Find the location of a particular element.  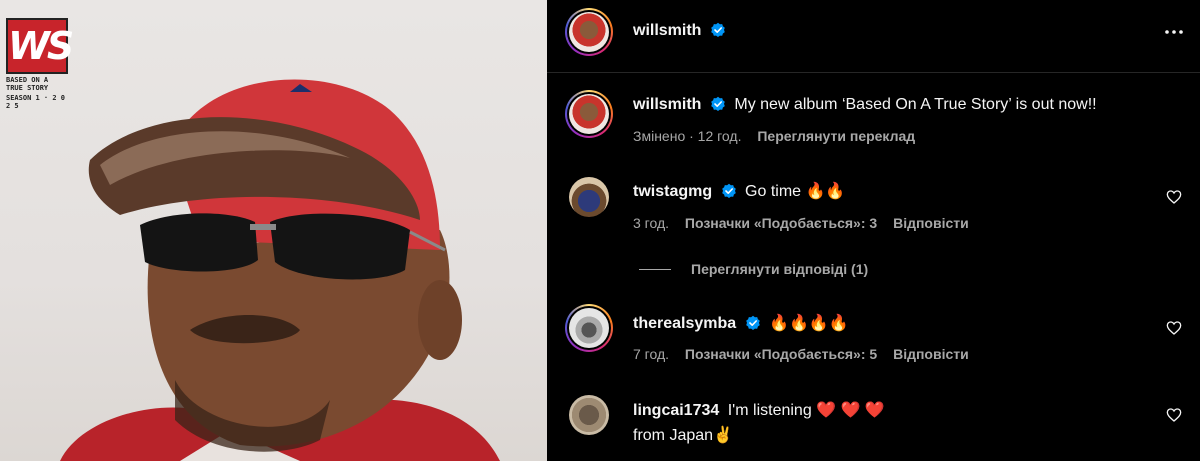

comment-likes-link: Позначки «Подобається»: 5 is located at coordinates (781, 354).